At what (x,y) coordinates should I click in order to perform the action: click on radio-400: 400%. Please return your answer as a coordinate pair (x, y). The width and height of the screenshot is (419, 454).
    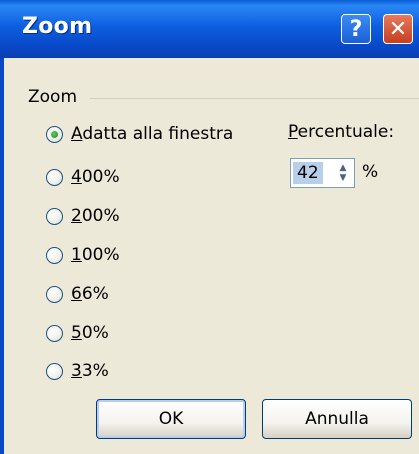
    Looking at the image, I should click on (83, 177).